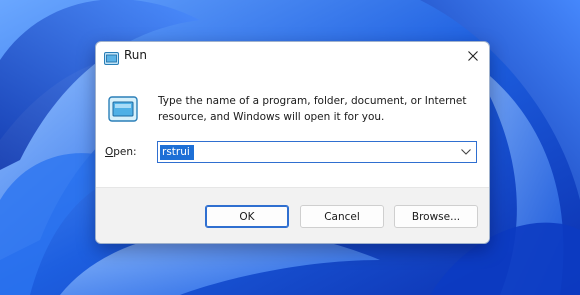 The height and width of the screenshot is (295, 580). Describe the element at coordinates (123, 109) in the screenshot. I see `run-program-icon` at that location.